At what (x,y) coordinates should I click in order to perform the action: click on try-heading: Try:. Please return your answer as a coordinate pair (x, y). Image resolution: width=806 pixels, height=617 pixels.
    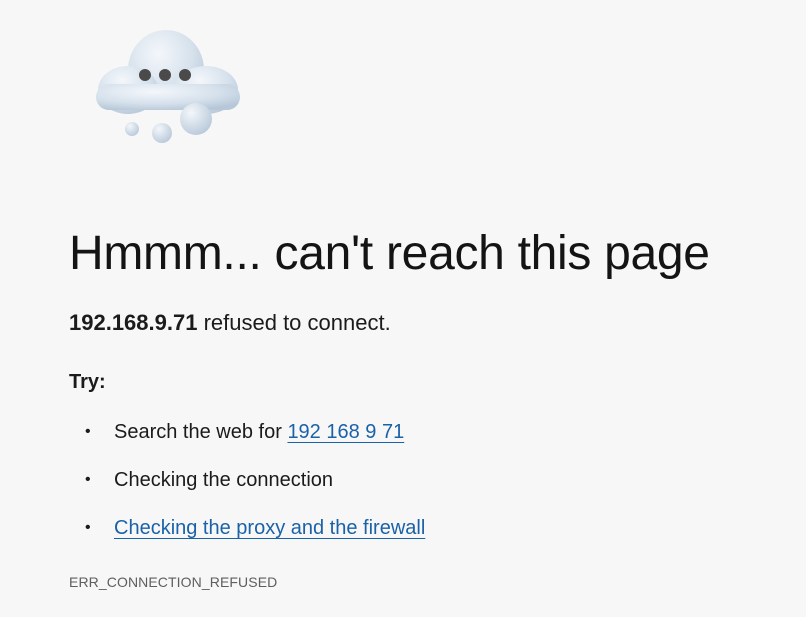
    Looking at the image, I should click on (87, 382).